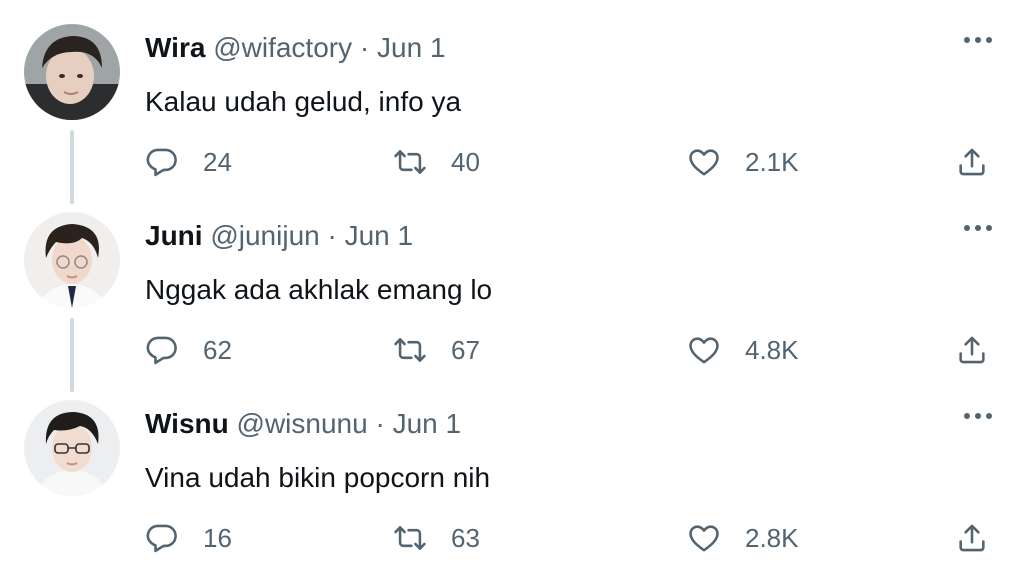 The width and height of the screenshot is (1024, 580). Describe the element at coordinates (175, 47) in the screenshot. I see `user-name: Wira` at that location.